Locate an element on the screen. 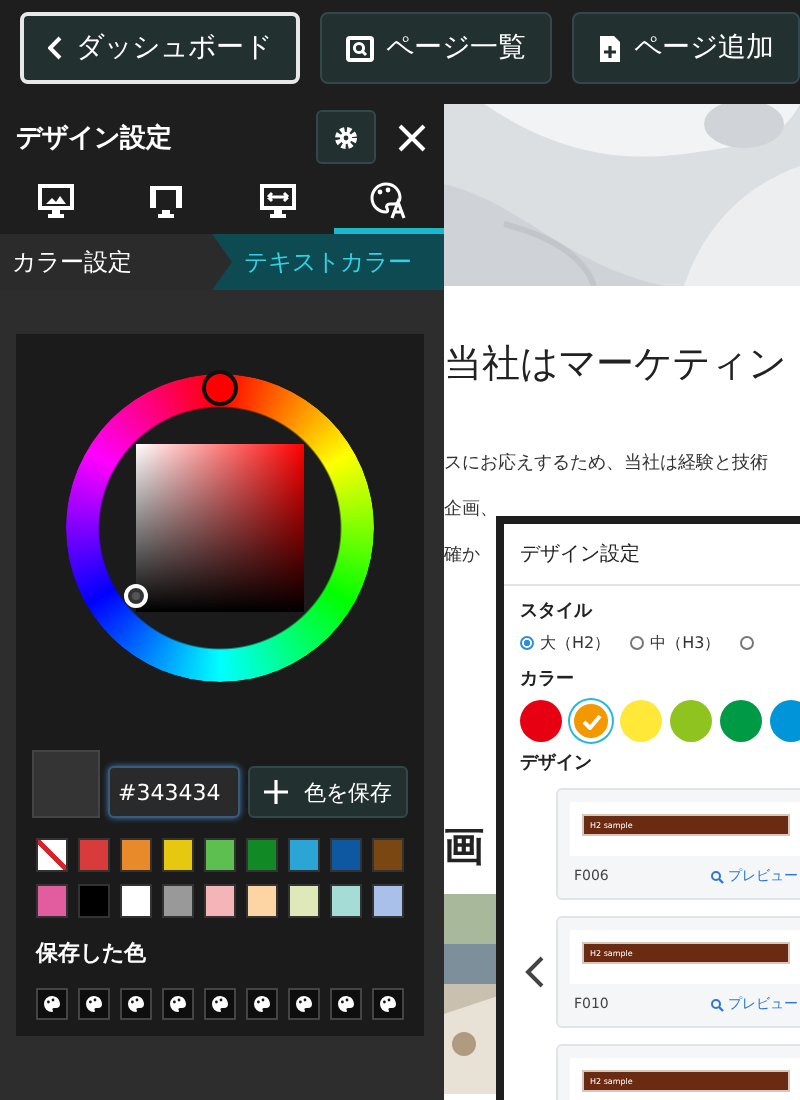 This screenshot has width=800, height=1100. add-page-icon is located at coordinates (610, 48).